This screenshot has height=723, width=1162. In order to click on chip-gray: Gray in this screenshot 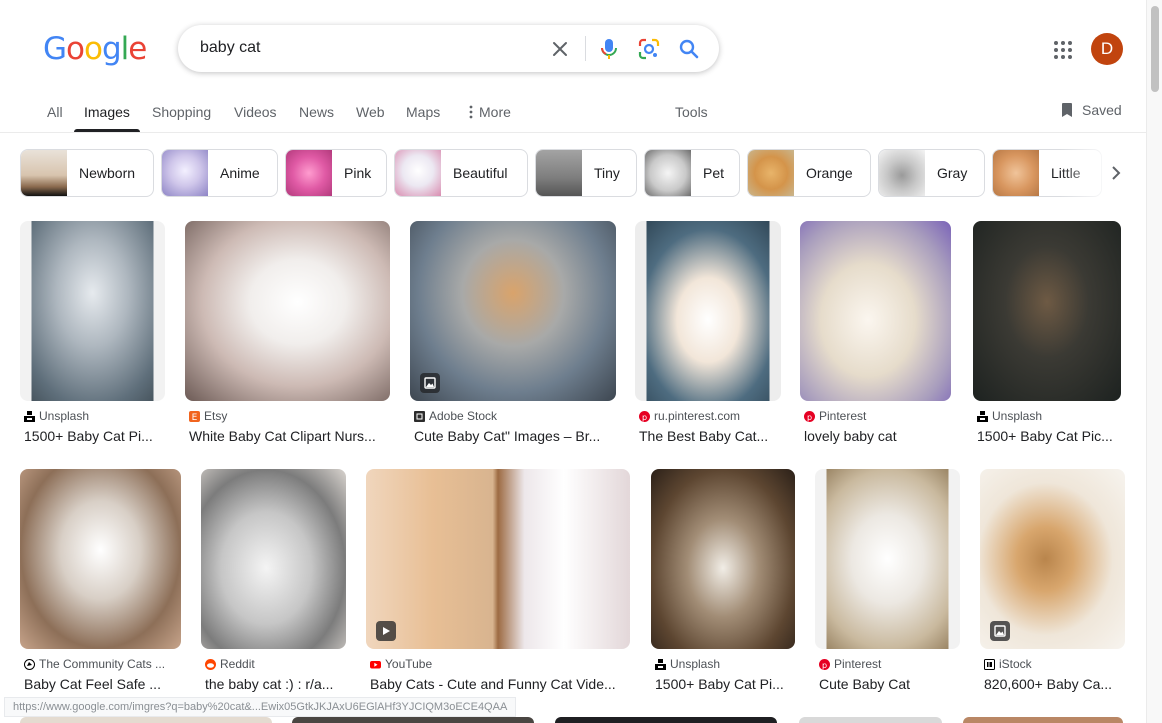, I will do `click(931, 173)`.